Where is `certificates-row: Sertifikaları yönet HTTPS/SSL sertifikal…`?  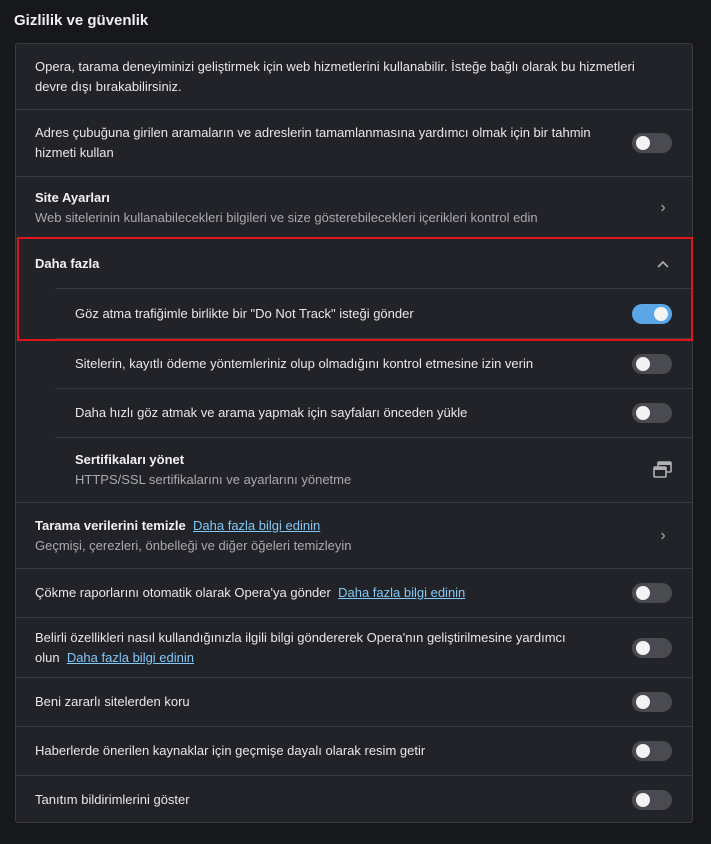 certificates-row: Sertifikaları yönet HTTPS/SSL sertifikal… is located at coordinates (373, 469).